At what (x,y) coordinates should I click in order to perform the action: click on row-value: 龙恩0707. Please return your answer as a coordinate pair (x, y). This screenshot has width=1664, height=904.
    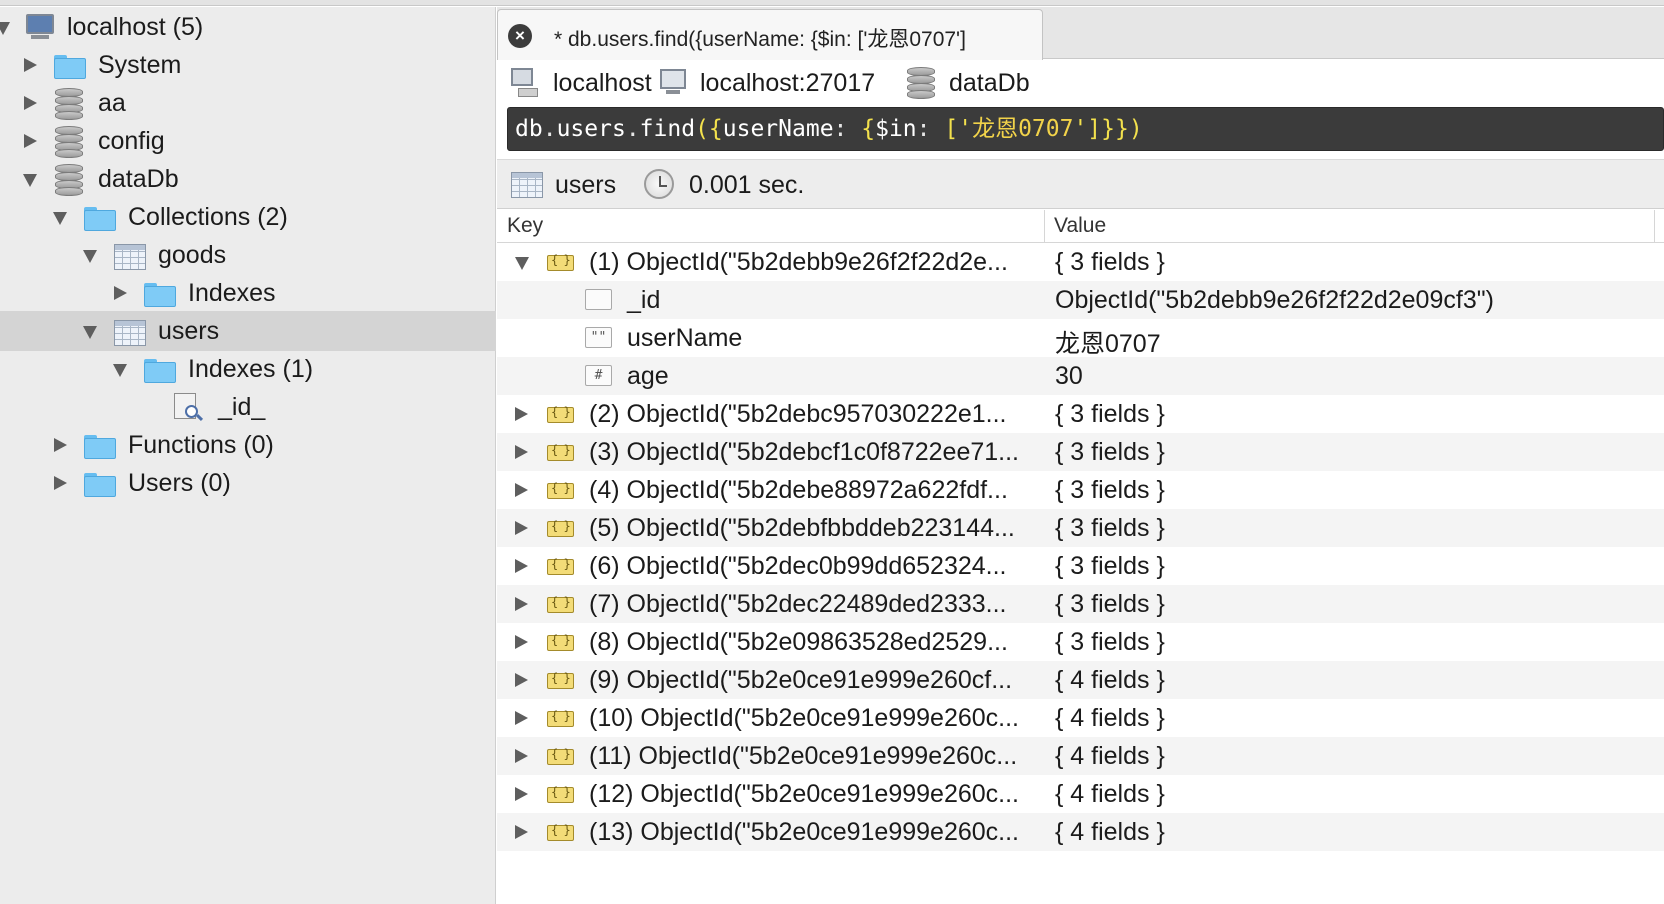
    Looking at the image, I should click on (1108, 344).